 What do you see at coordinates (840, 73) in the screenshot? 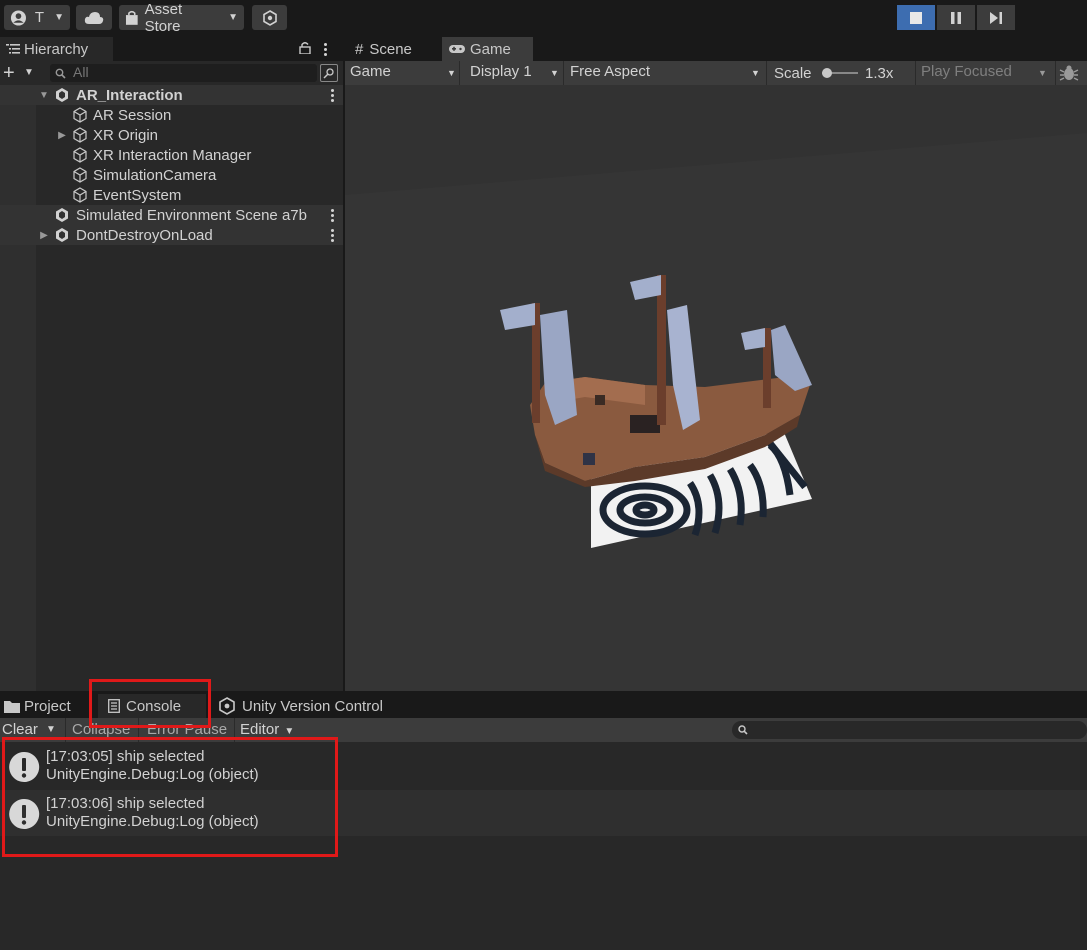
I see `scale-slider` at bounding box center [840, 73].